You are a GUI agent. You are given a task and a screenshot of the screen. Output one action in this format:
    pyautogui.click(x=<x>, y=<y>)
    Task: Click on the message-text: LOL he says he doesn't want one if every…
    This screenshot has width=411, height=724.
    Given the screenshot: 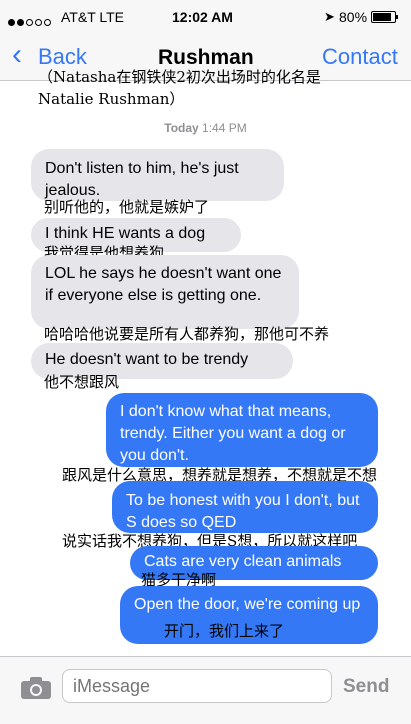 What is the action you would take?
    pyautogui.click(x=163, y=284)
    